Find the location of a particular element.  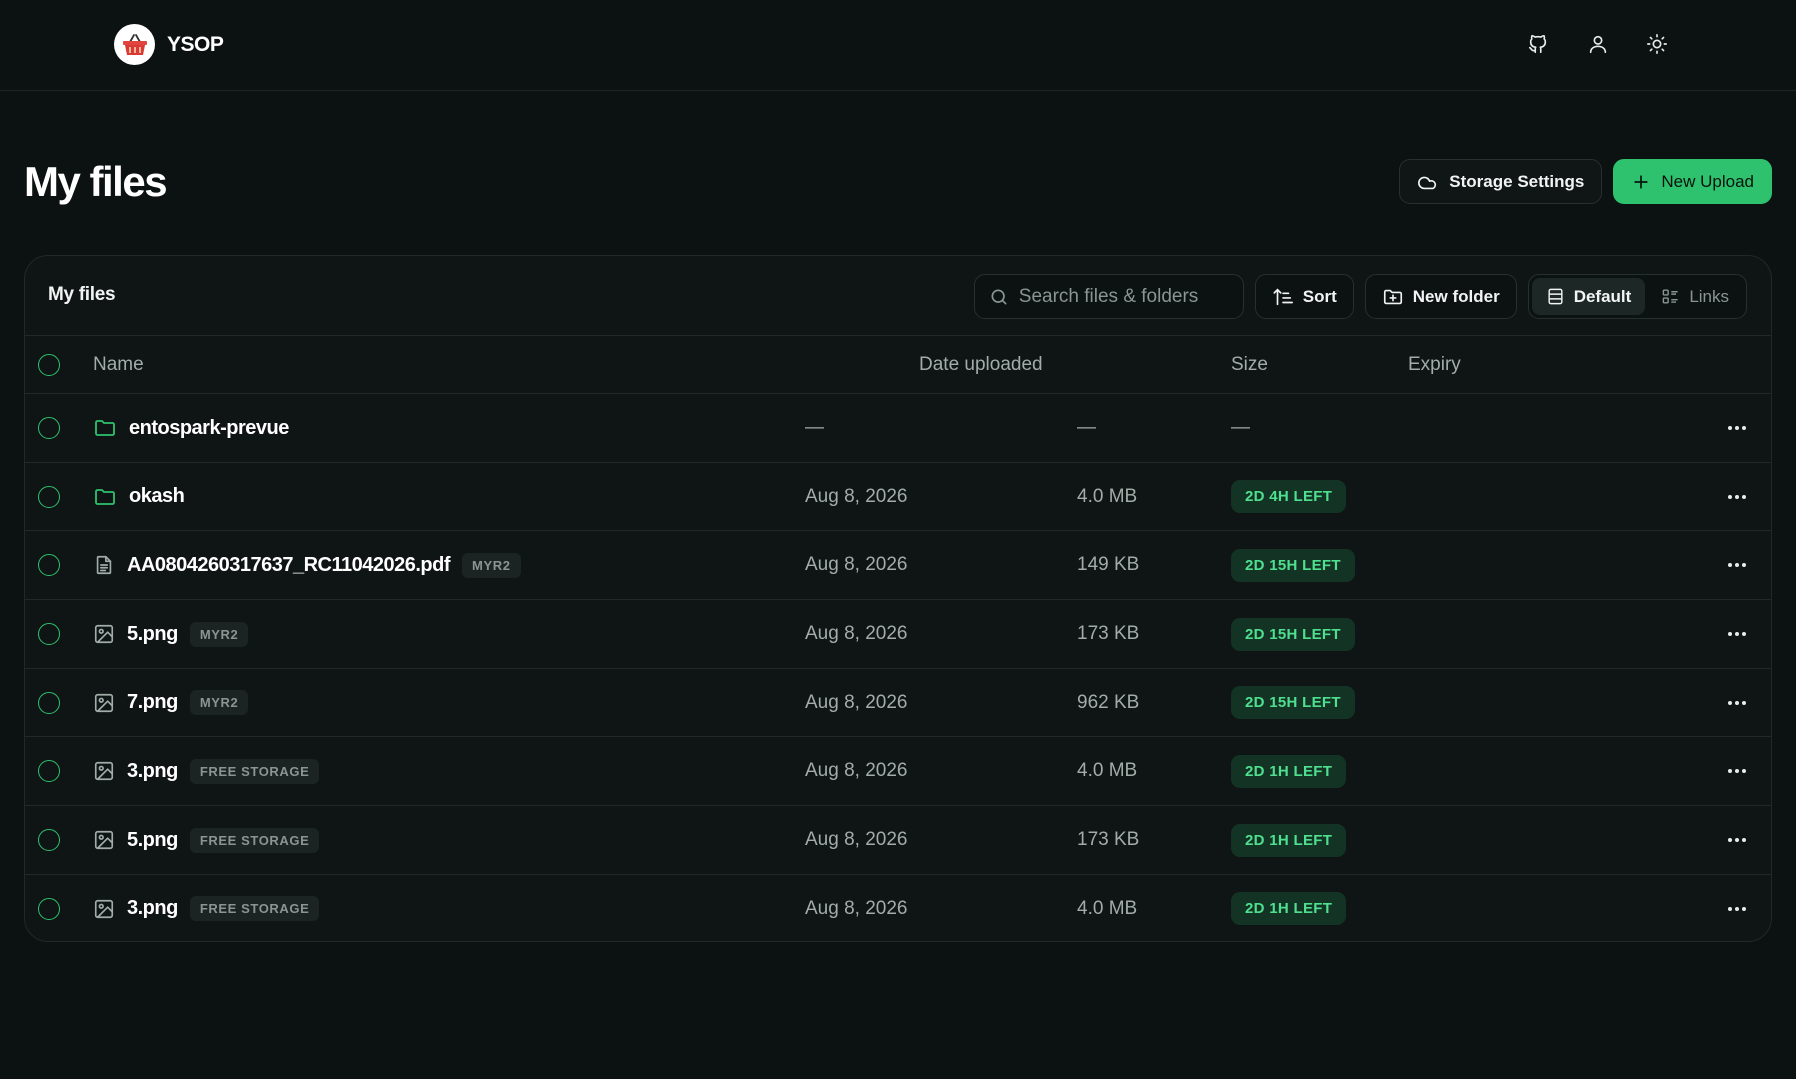

file-name-cell: 5.png MYR2 is located at coordinates (171, 634).